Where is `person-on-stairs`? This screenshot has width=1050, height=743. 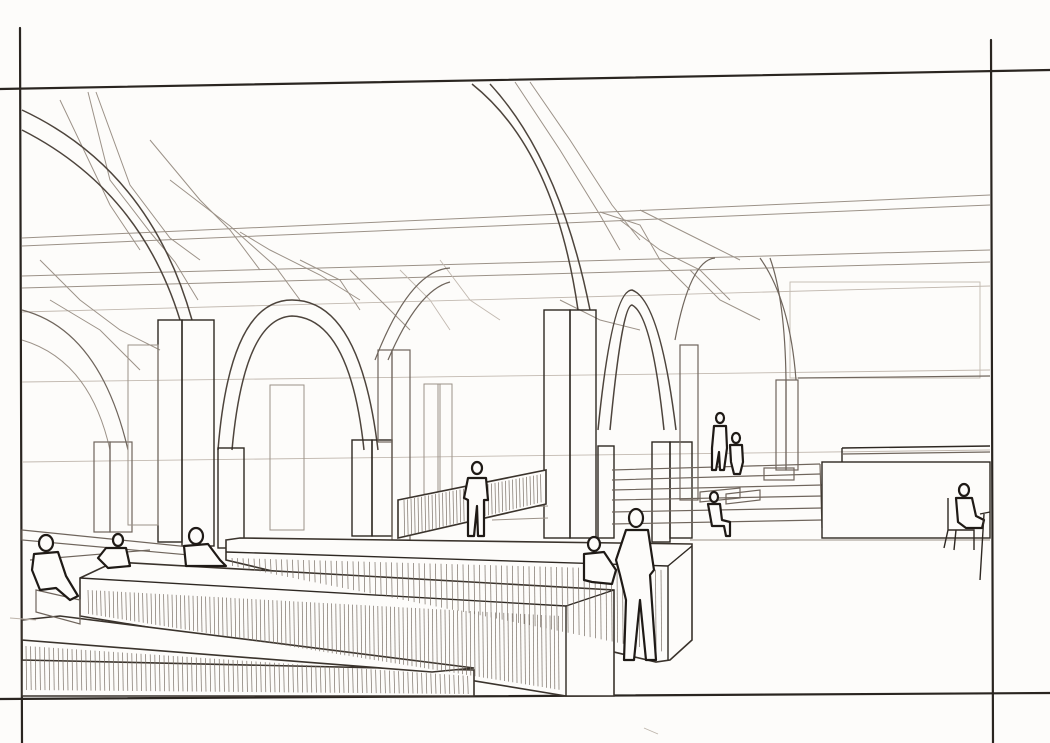
person-on-stairs is located at coordinates (727, 443).